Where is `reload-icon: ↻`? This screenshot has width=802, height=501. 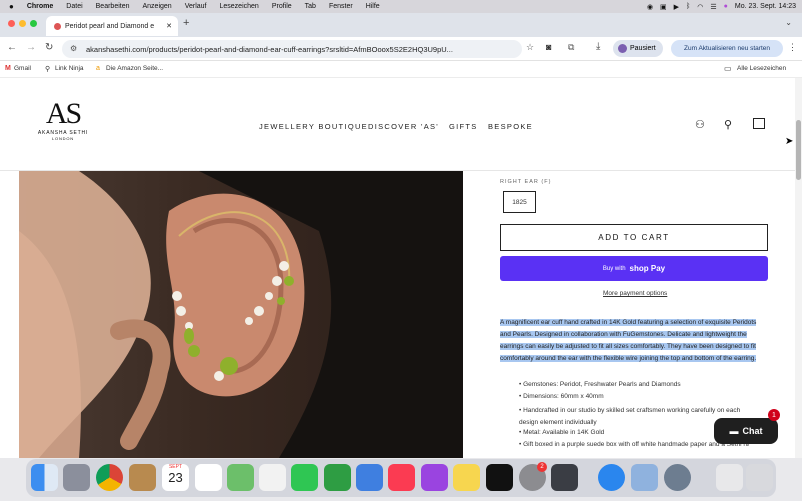 reload-icon: ↻ is located at coordinates (49, 47).